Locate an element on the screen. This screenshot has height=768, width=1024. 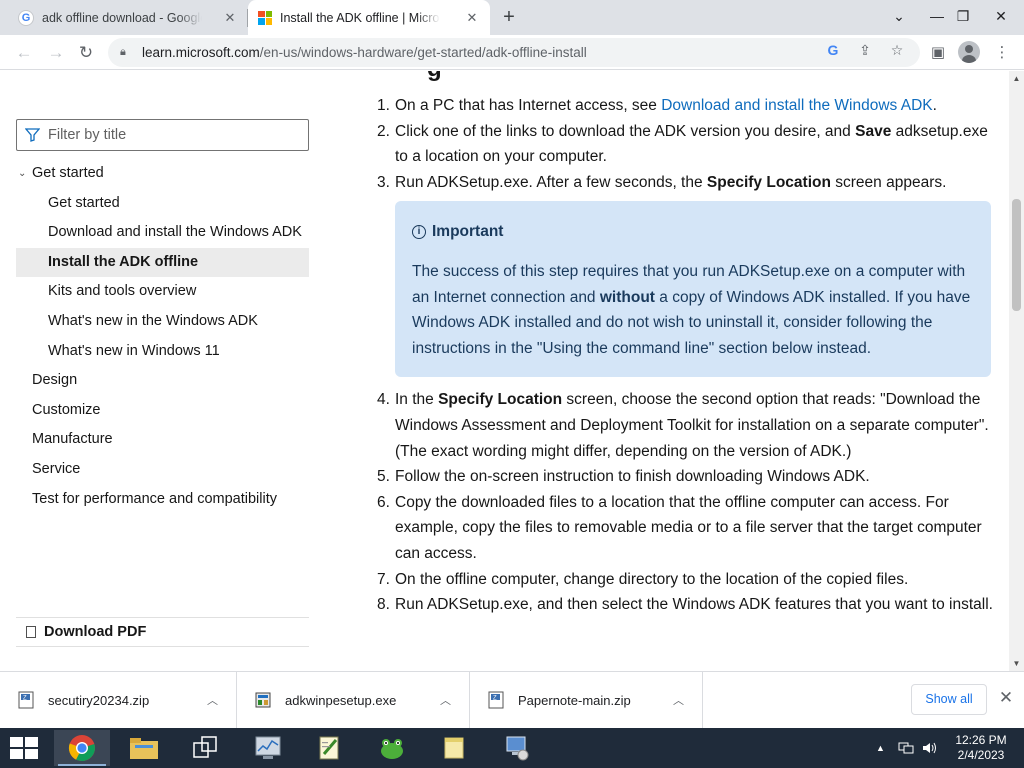
toc-whats-new-adk: What's new in the Windows ADK is located at coordinates (162, 322).